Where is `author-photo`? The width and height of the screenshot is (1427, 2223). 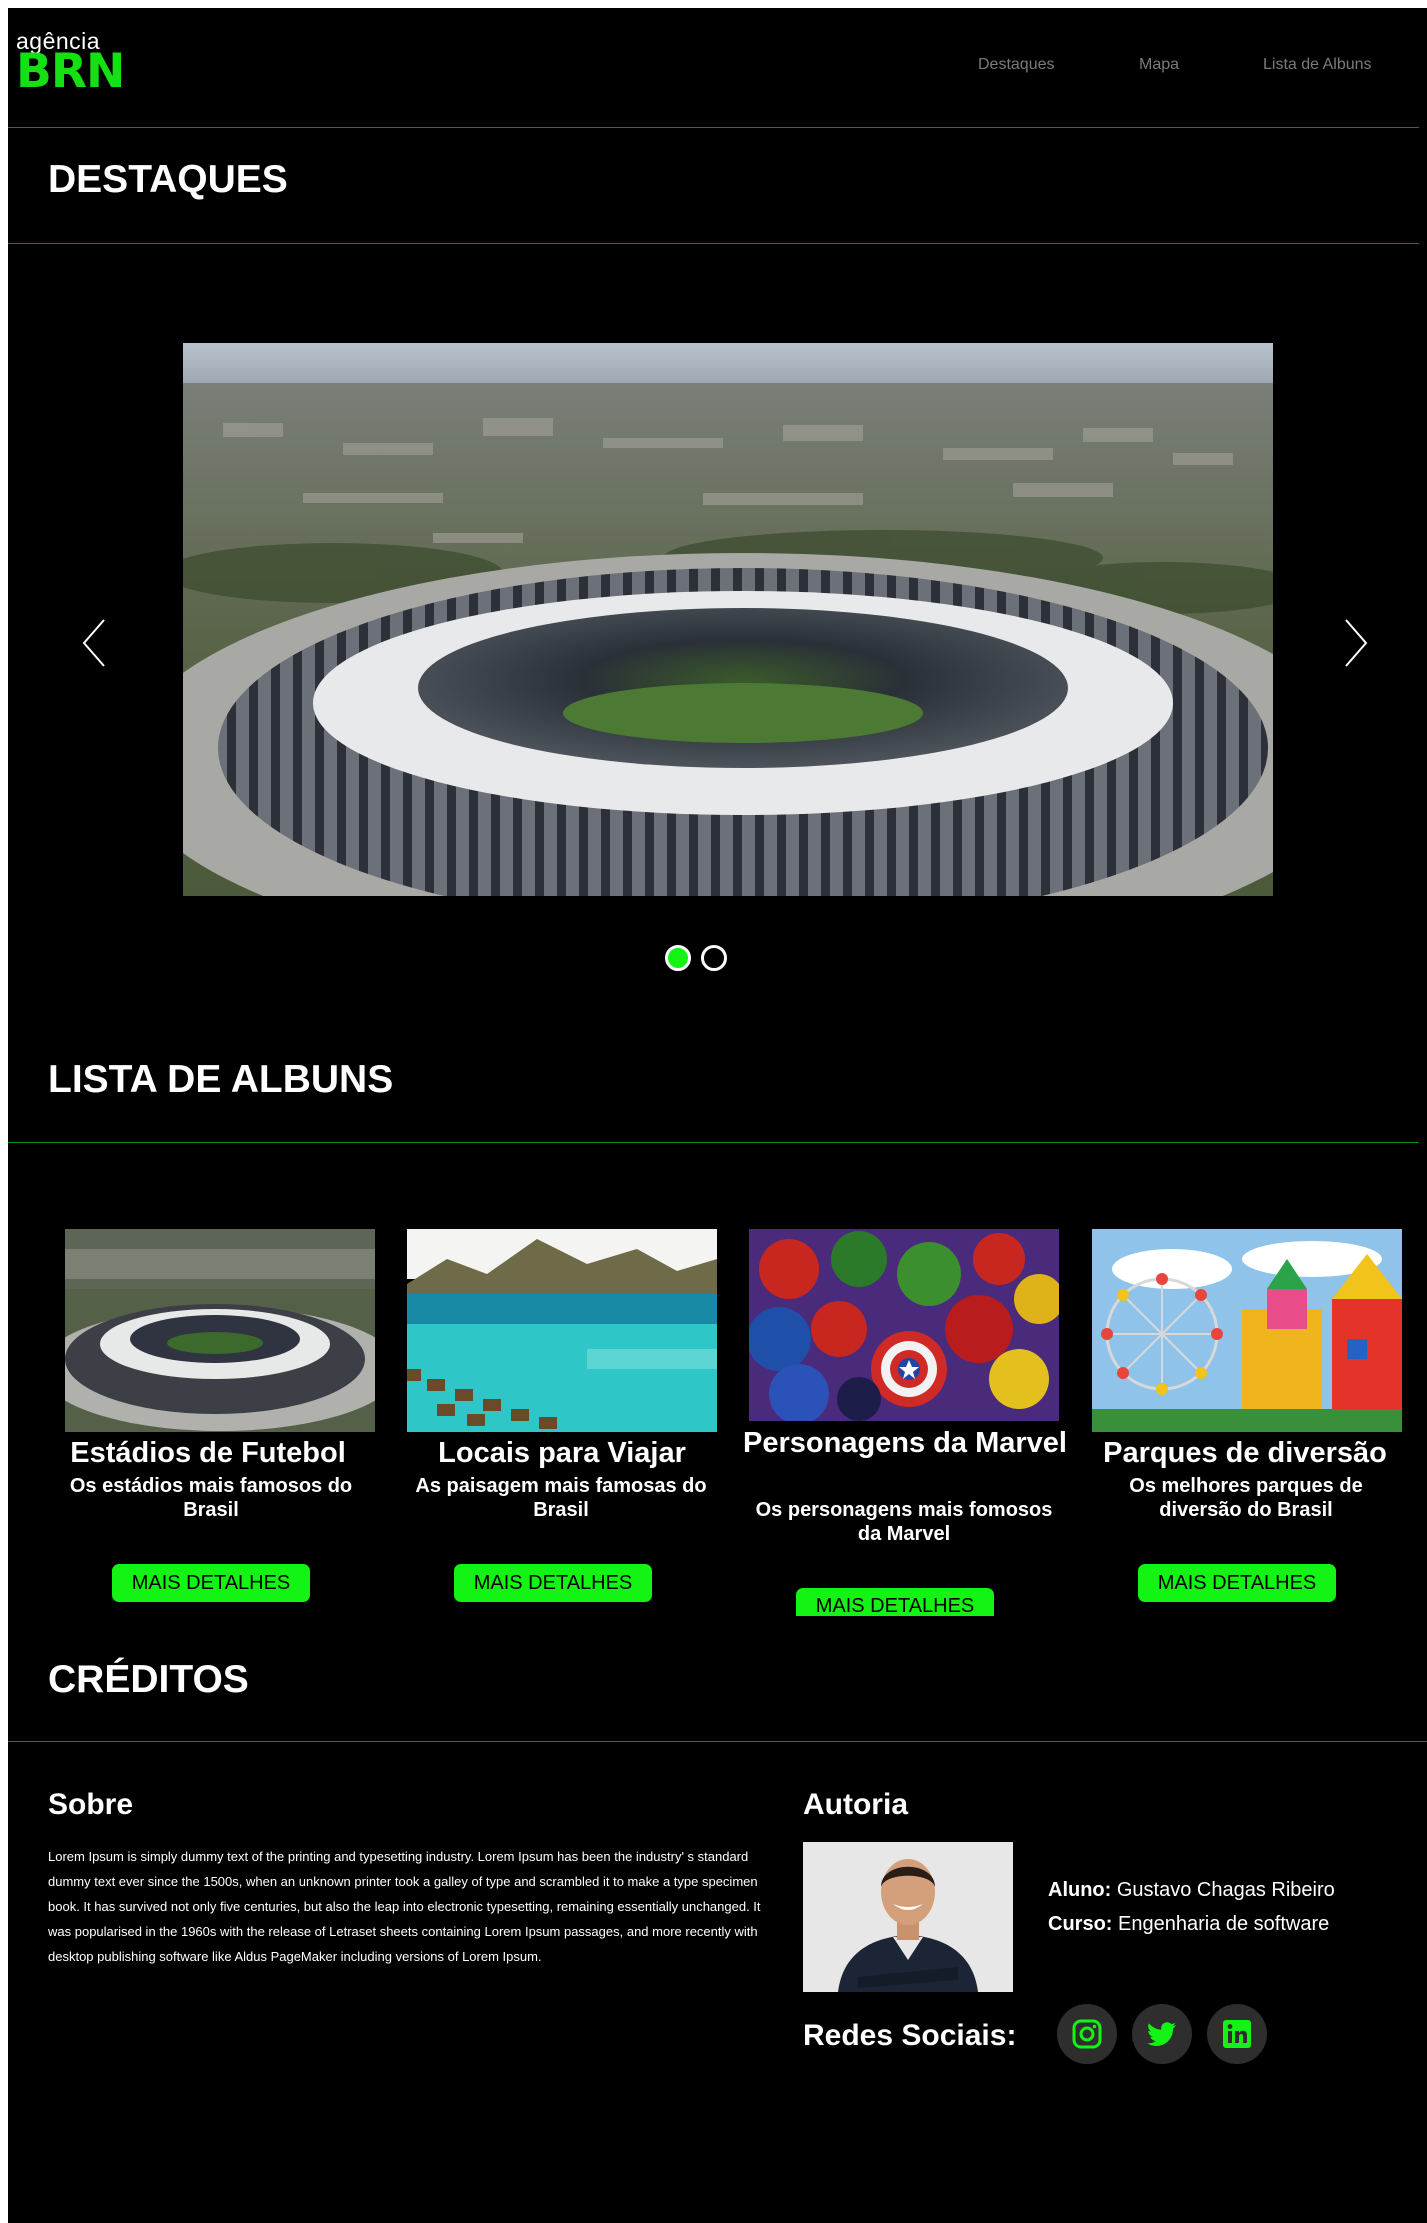 author-photo is located at coordinates (908, 1917).